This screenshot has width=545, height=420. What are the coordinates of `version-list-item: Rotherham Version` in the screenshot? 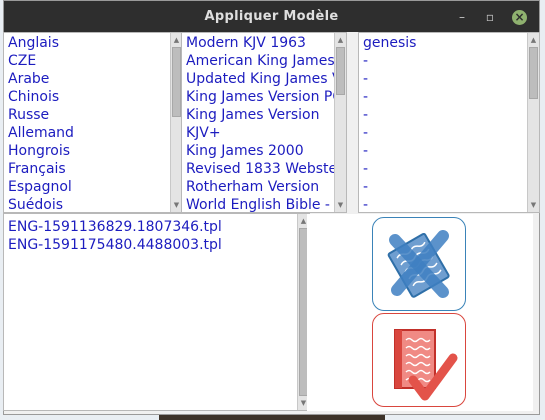 It's located at (264, 187).